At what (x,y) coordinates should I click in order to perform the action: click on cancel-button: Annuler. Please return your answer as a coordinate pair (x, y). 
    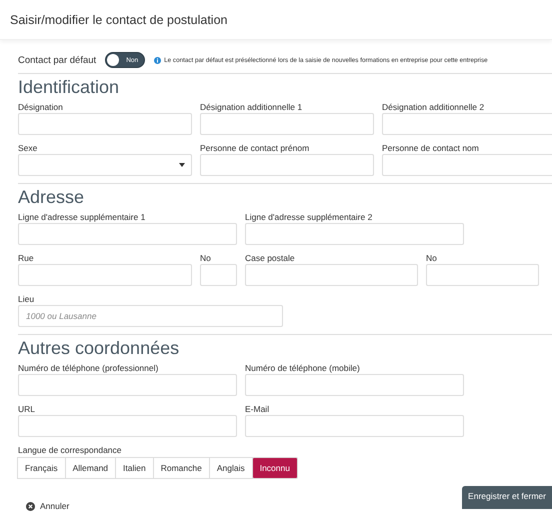
    Looking at the image, I should click on (44, 506).